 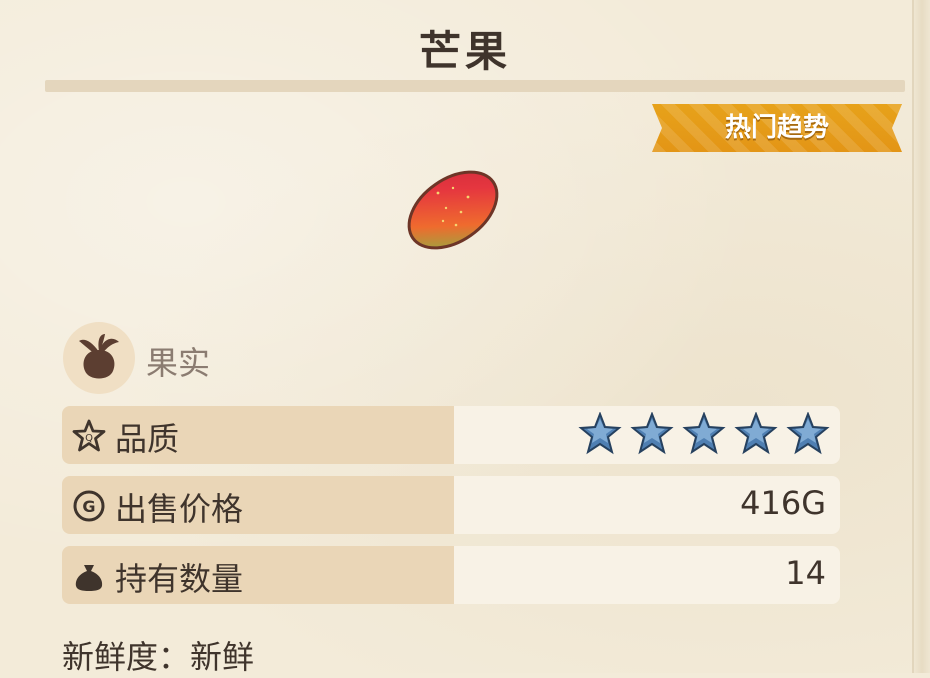 I want to click on trend-badge-label: 热门趋势, so click(x=776, y=128).